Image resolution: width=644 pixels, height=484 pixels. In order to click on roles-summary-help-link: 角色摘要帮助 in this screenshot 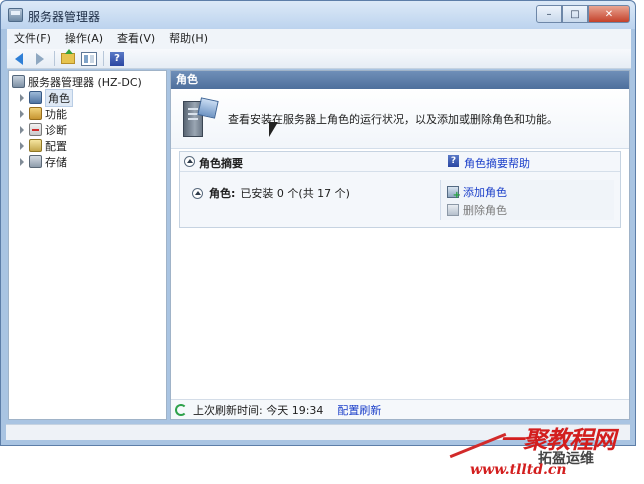, I will do `click(497, 163)`.